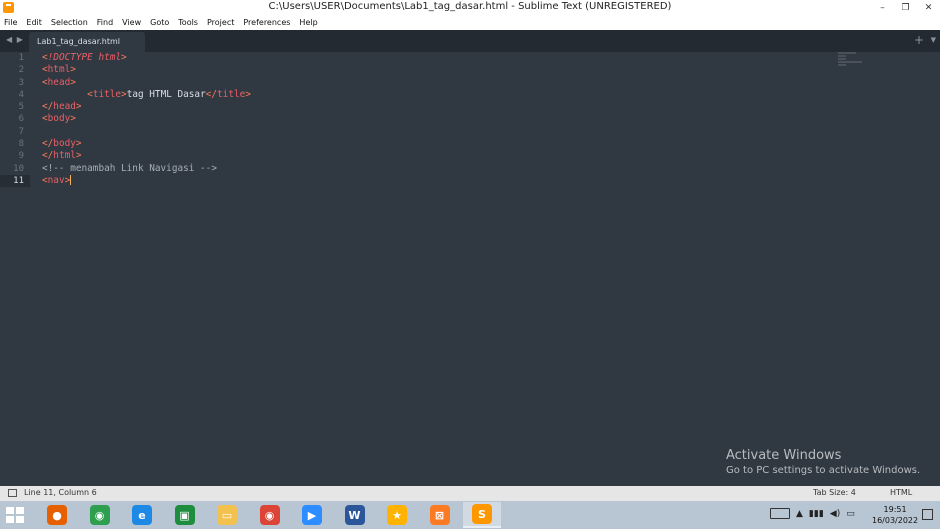  I want to click on code-line: </head>, so click(146, 107).